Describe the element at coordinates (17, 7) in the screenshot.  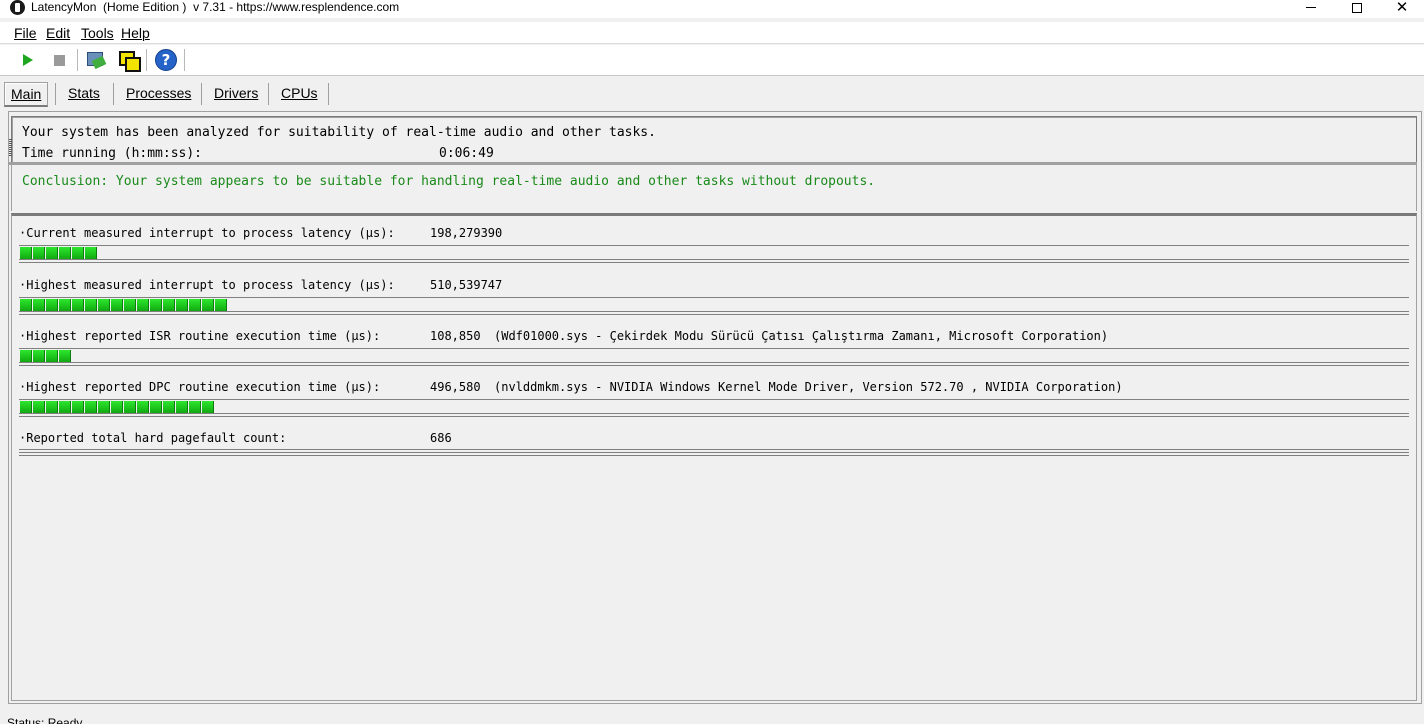
I see `app-logo-icon` at that location.